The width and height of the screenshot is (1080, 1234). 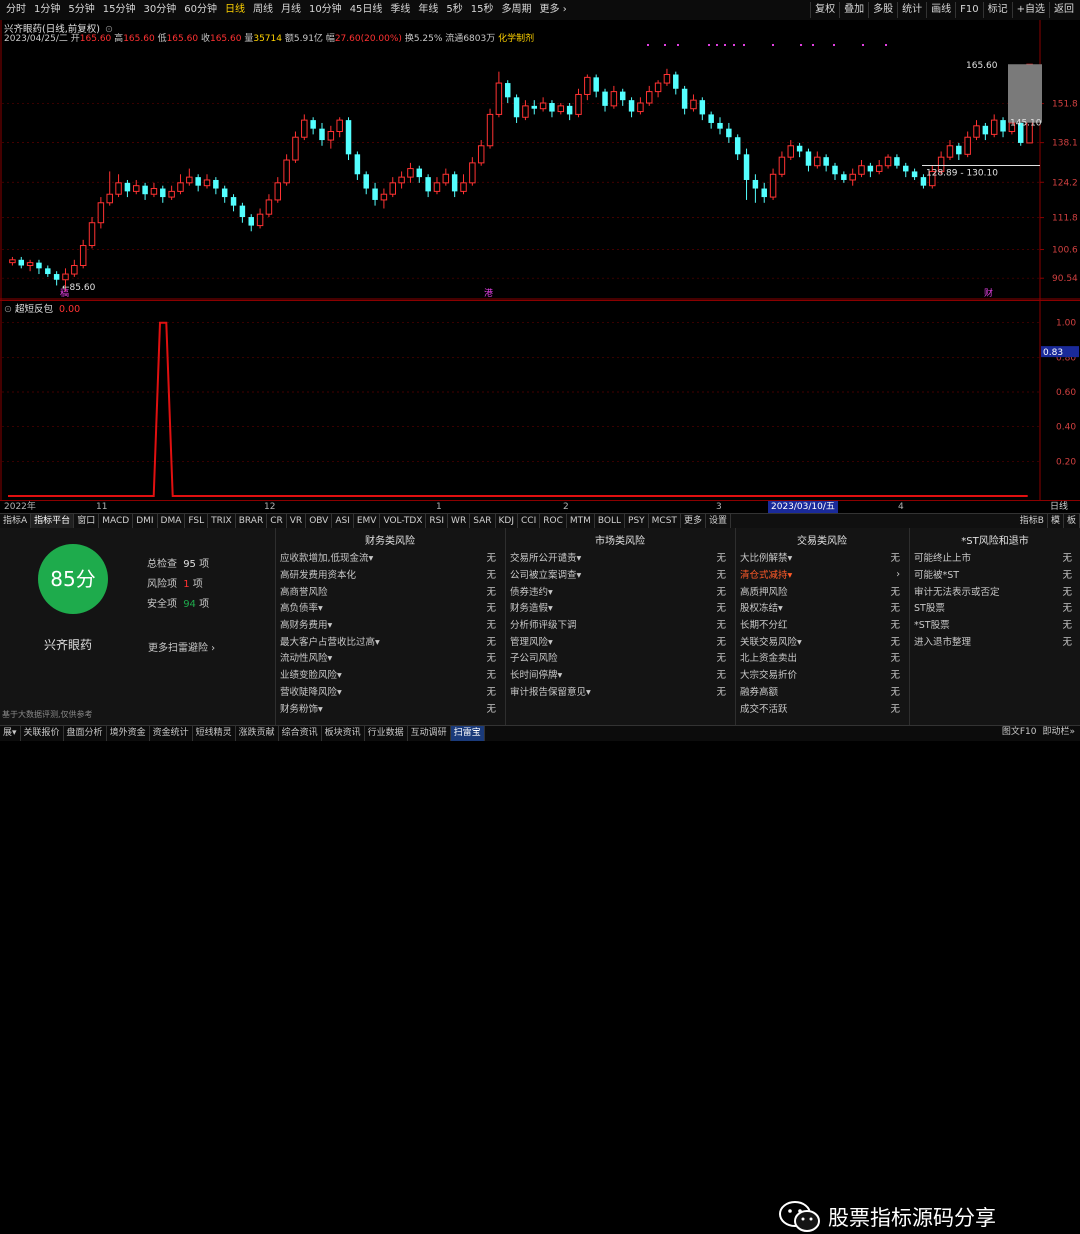 What do you see at coordinates (665, 521) in the screenshot?
I see `indicator-tab: MCST` at bounding box center [665, 521].